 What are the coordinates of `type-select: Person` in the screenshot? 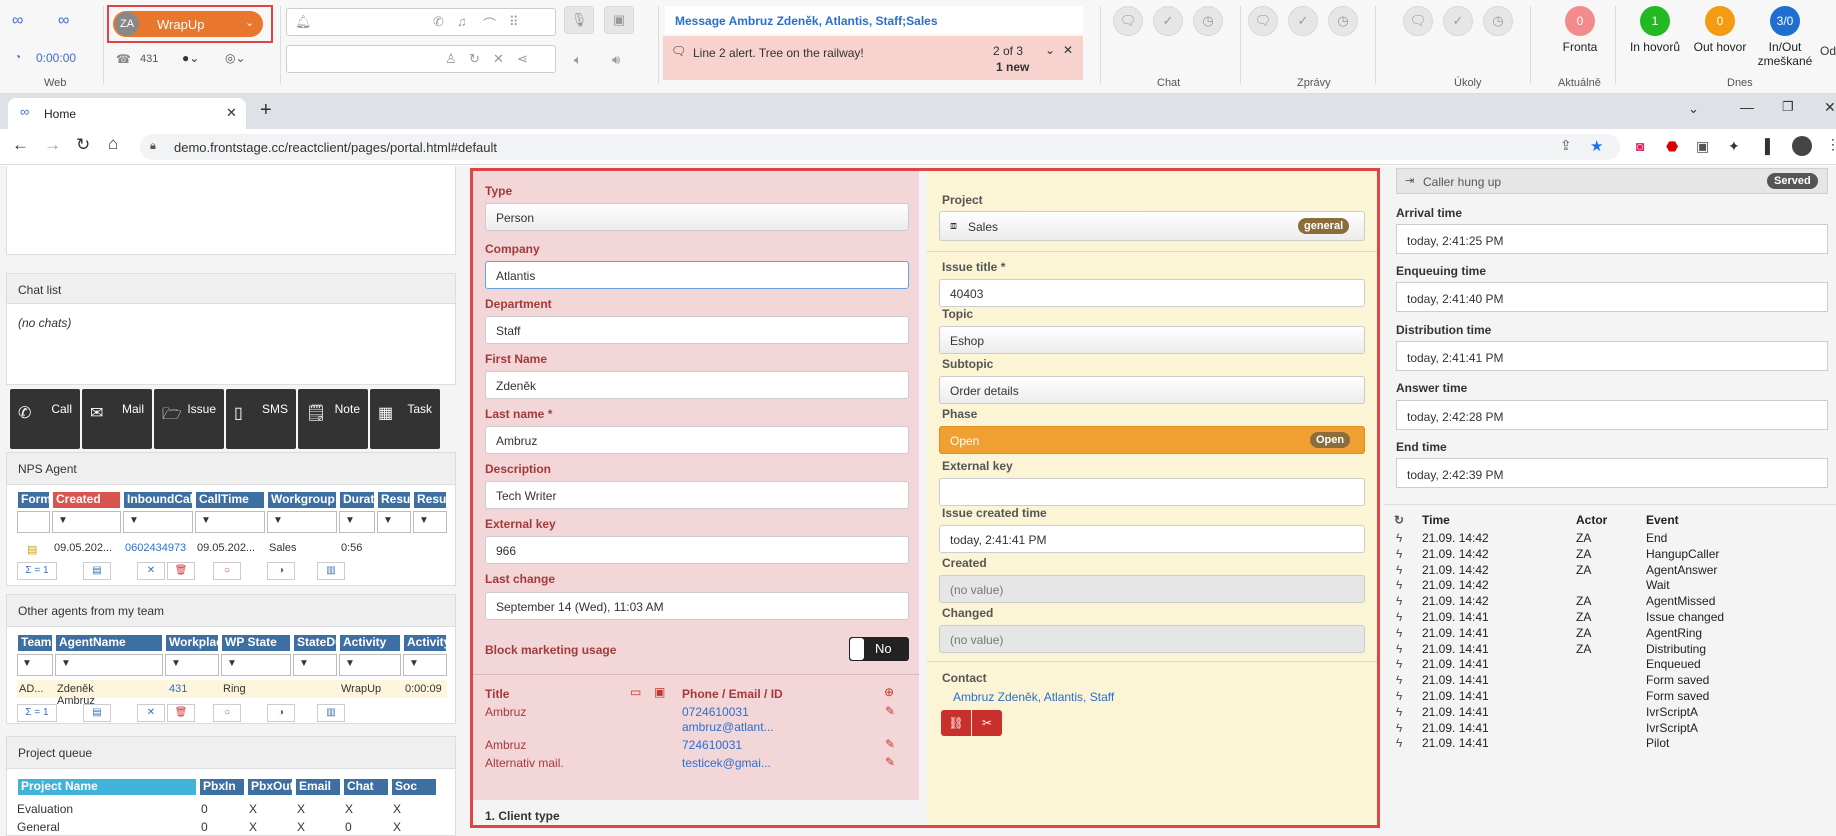 It's located at (697, 217).